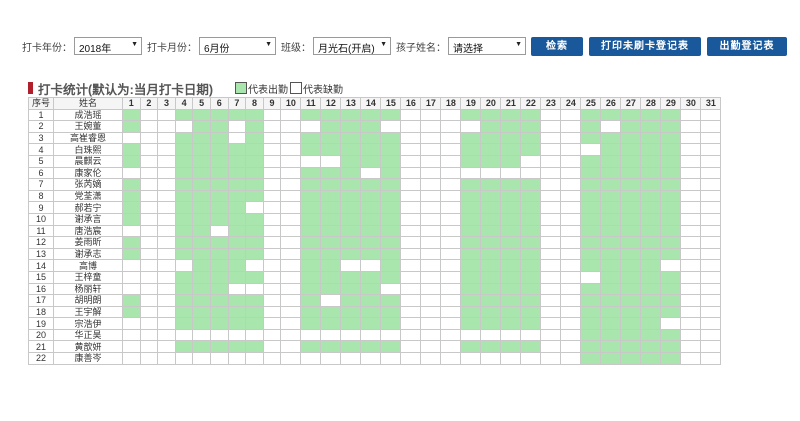  Describe the element at coordinates (88, 231) in the screenshot. I see `child-name: 唐浩宸` at that location.